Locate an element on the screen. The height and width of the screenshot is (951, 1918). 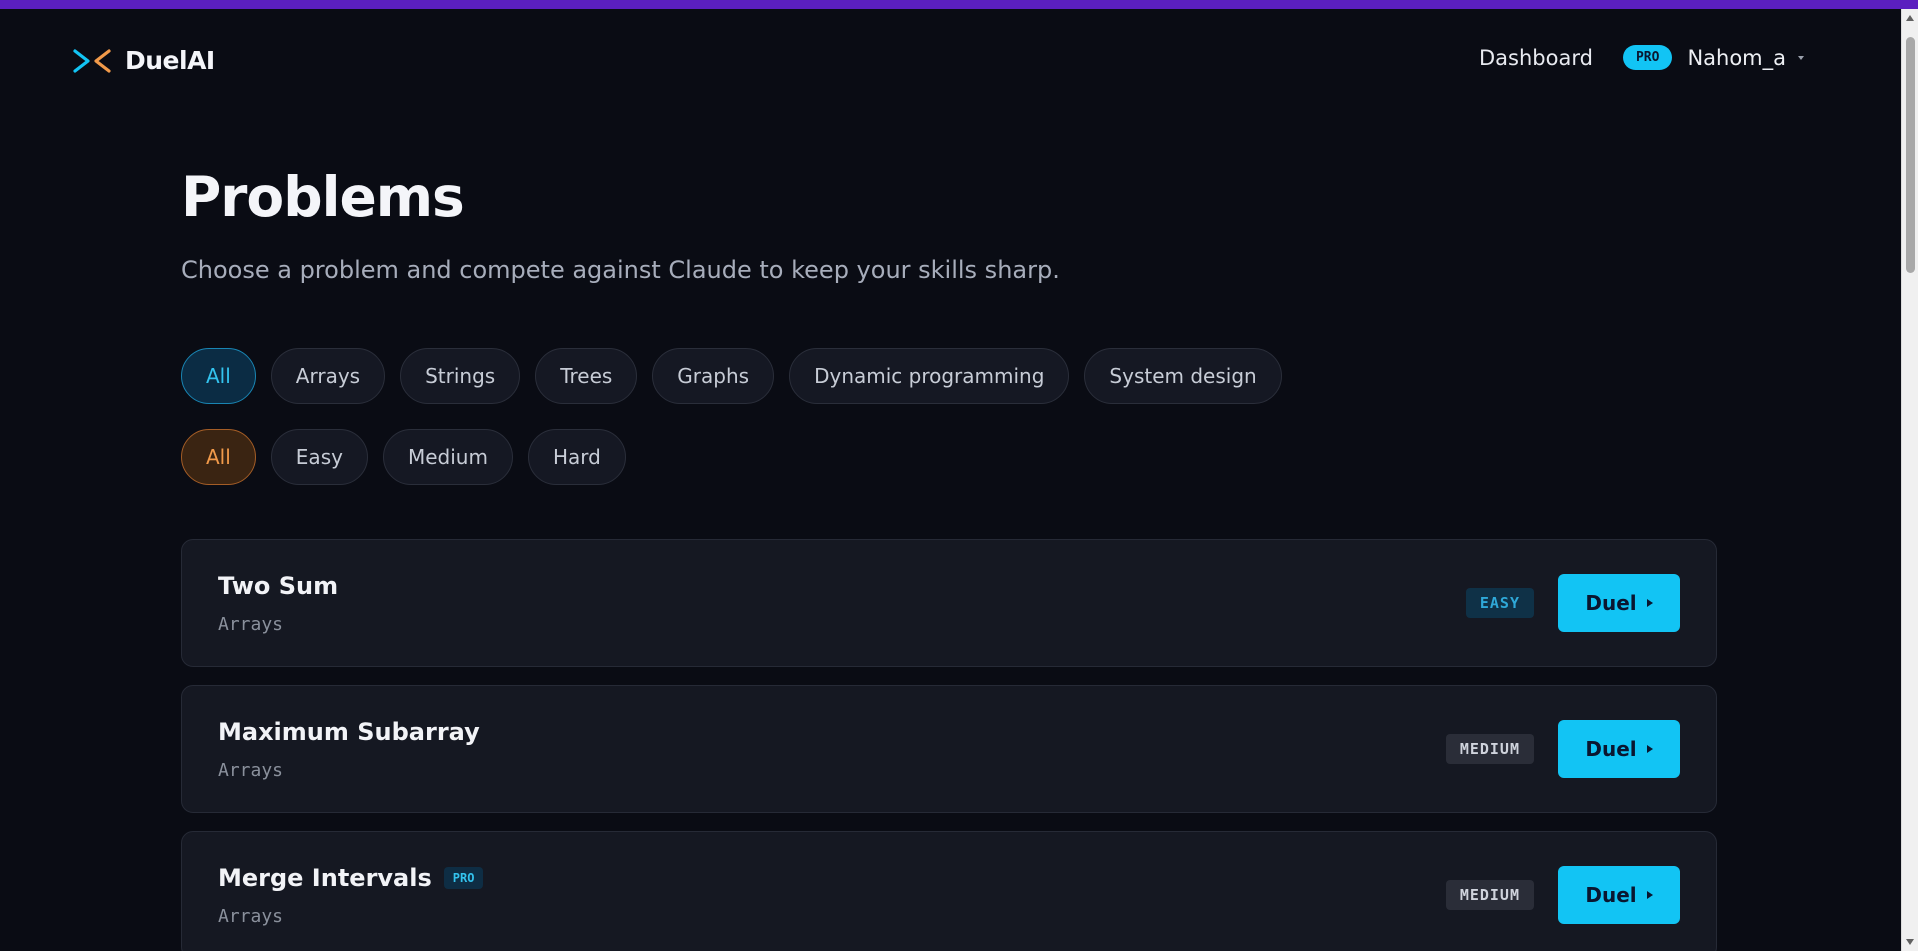
top-accent-bar is located at coordinates (959, 4).